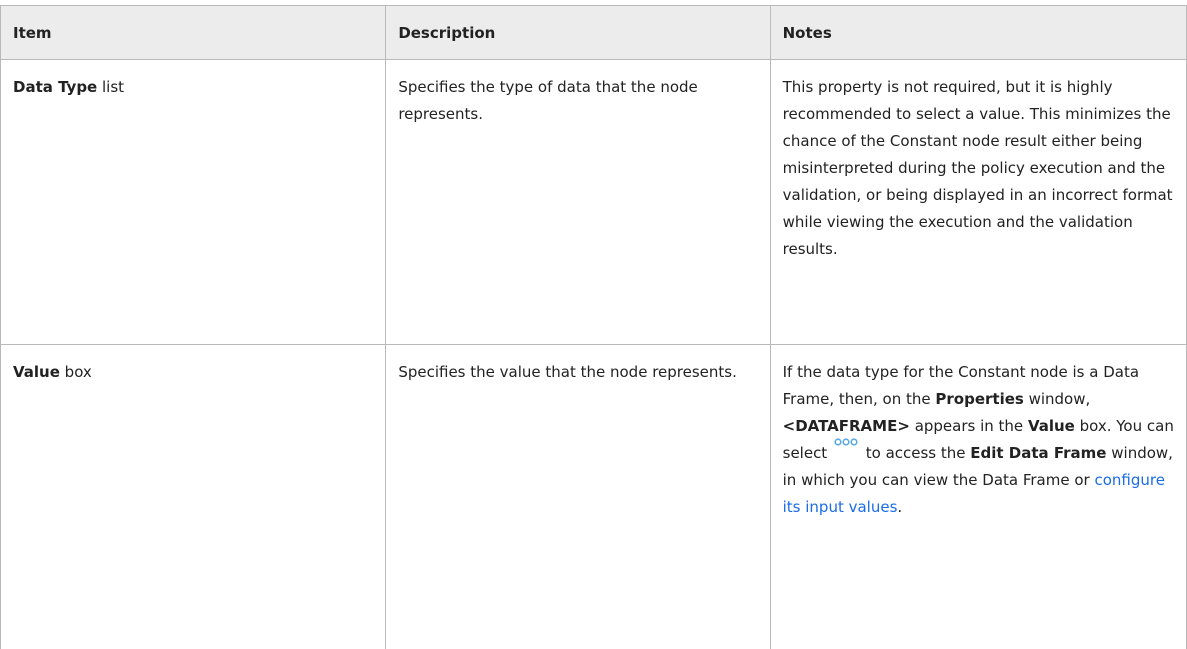 This screenshot has width=1187, height=649. What do you see at coordinates (110, 87) in the screenshot?
I see `item-kind: list` at bounding box center [110, 87].